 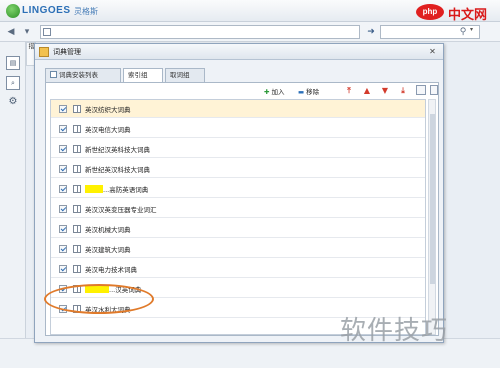 I want to click on settings-icon: ⚙, so click(x=13, y=103).